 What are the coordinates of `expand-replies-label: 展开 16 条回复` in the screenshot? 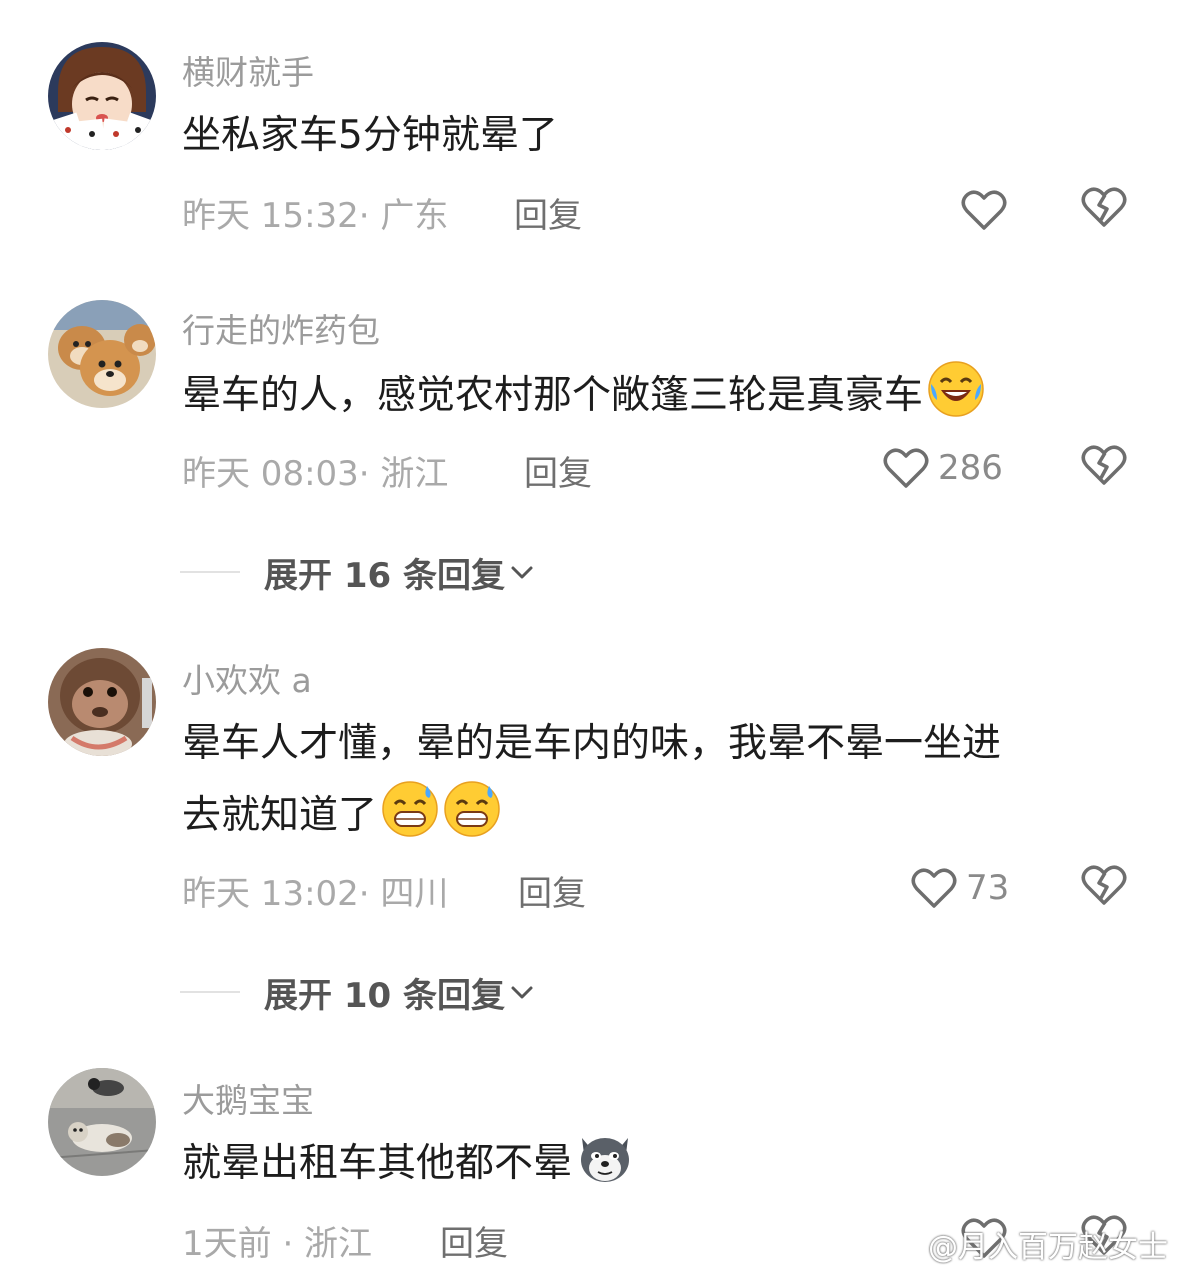 It's located at (384, 575).